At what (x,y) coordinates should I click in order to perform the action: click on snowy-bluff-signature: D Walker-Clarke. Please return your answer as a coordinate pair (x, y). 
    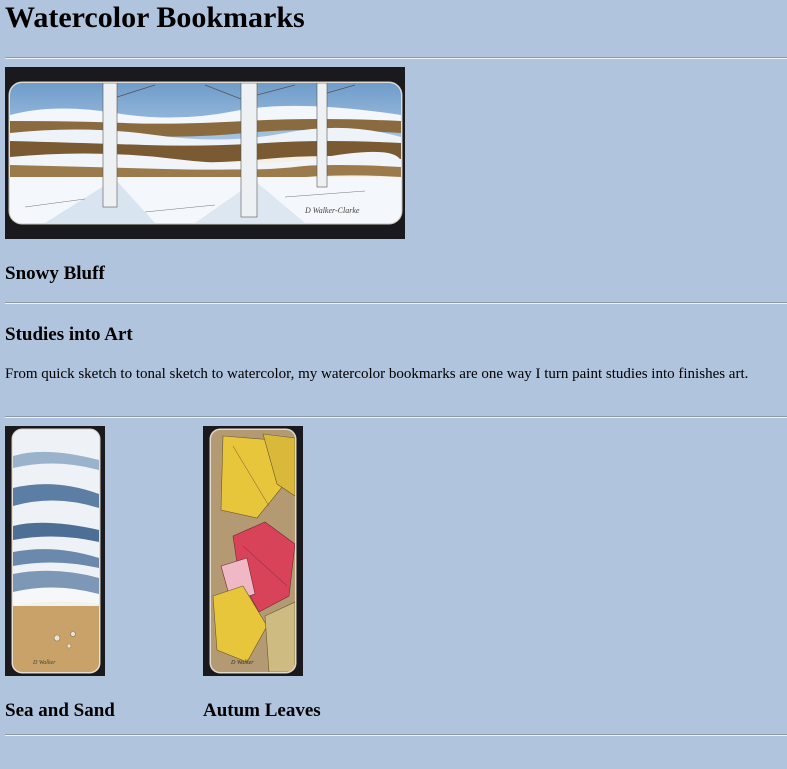
    Looking at the image, I should click on (332, 210).